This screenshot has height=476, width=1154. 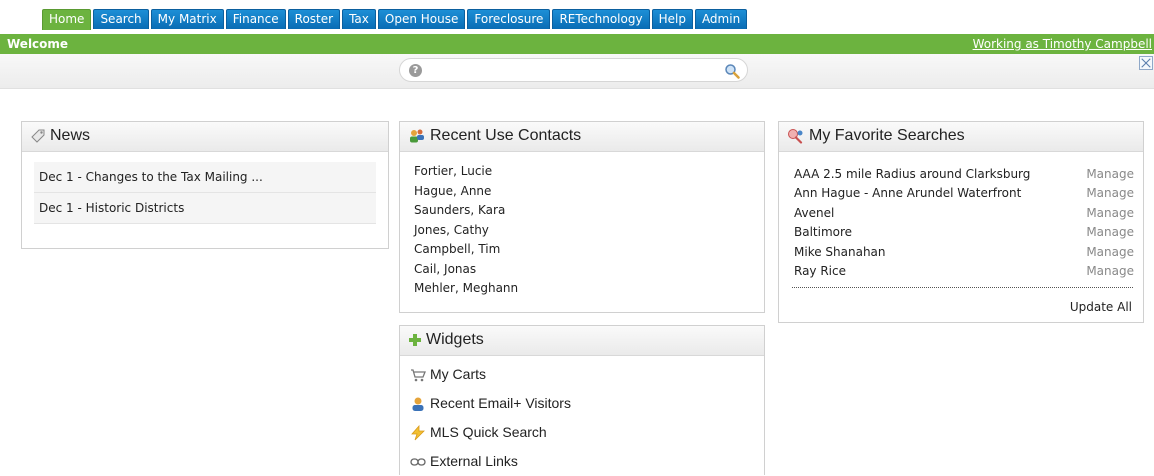 I want to click on welcome-label: Welcome, so click(x=38, y=44).